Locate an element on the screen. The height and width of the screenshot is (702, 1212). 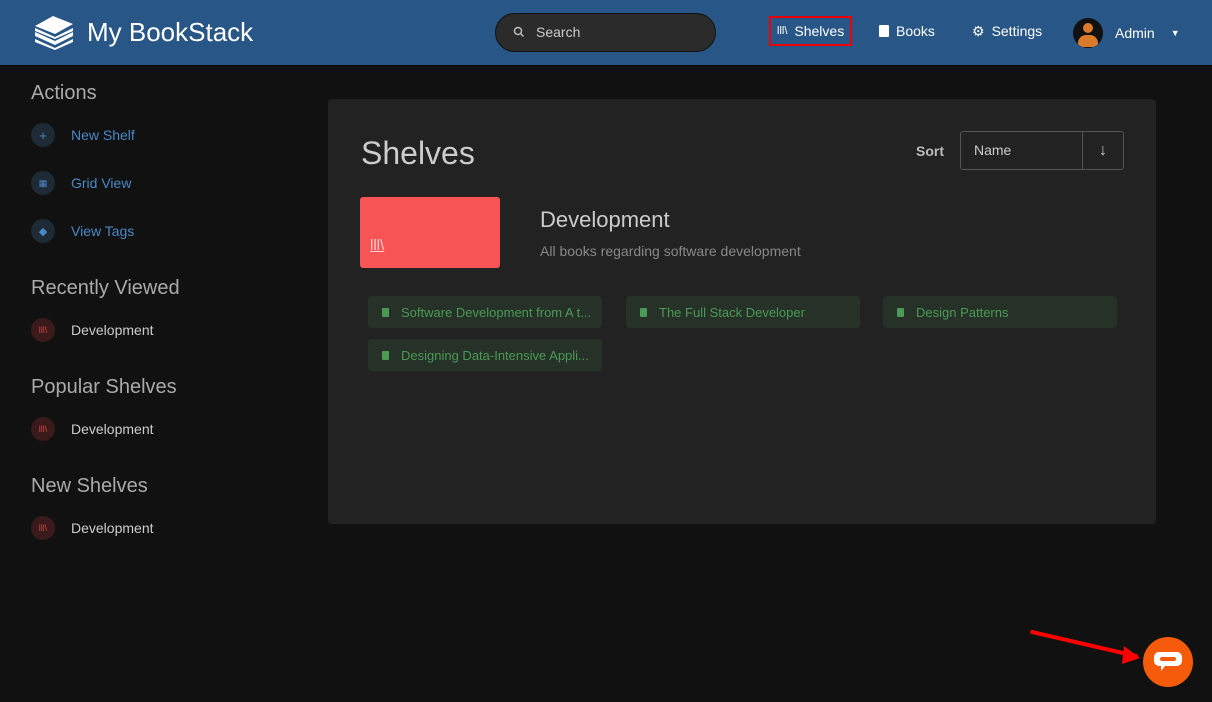
app-title: My BookStack is located at coordinates (170, 31).